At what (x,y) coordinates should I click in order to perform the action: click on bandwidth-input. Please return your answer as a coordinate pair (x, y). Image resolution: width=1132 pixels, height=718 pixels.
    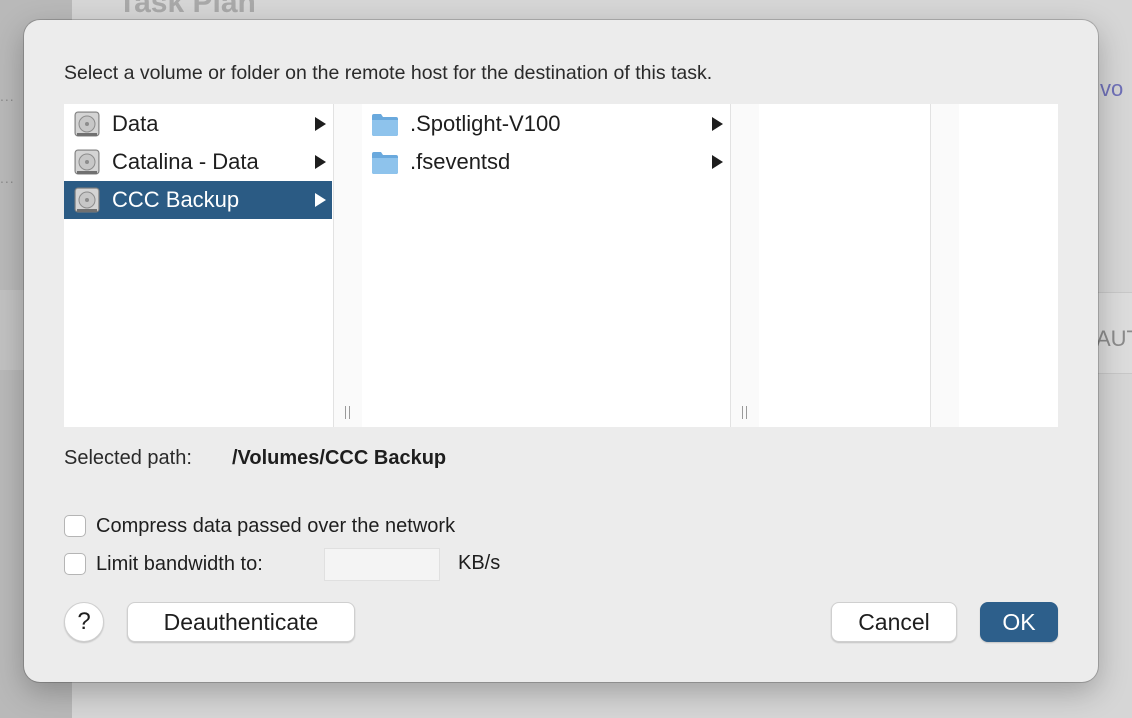
    Looking at the image, I should click on (382, 564).